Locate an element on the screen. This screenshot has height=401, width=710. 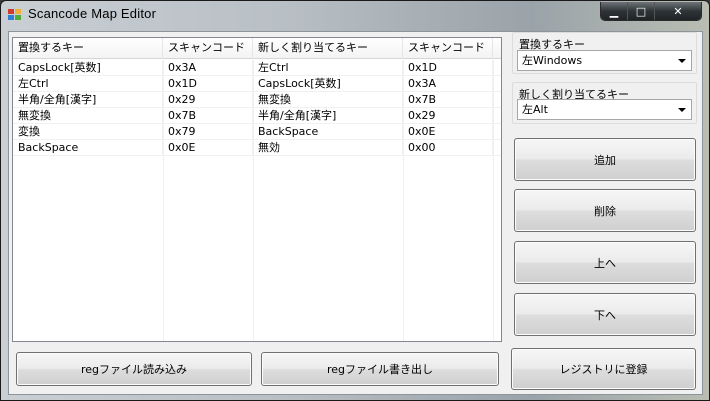
list-row: CapsLock[英数] 0x3A 左Ctrl 0x1D is located at coordinates (257, 68).